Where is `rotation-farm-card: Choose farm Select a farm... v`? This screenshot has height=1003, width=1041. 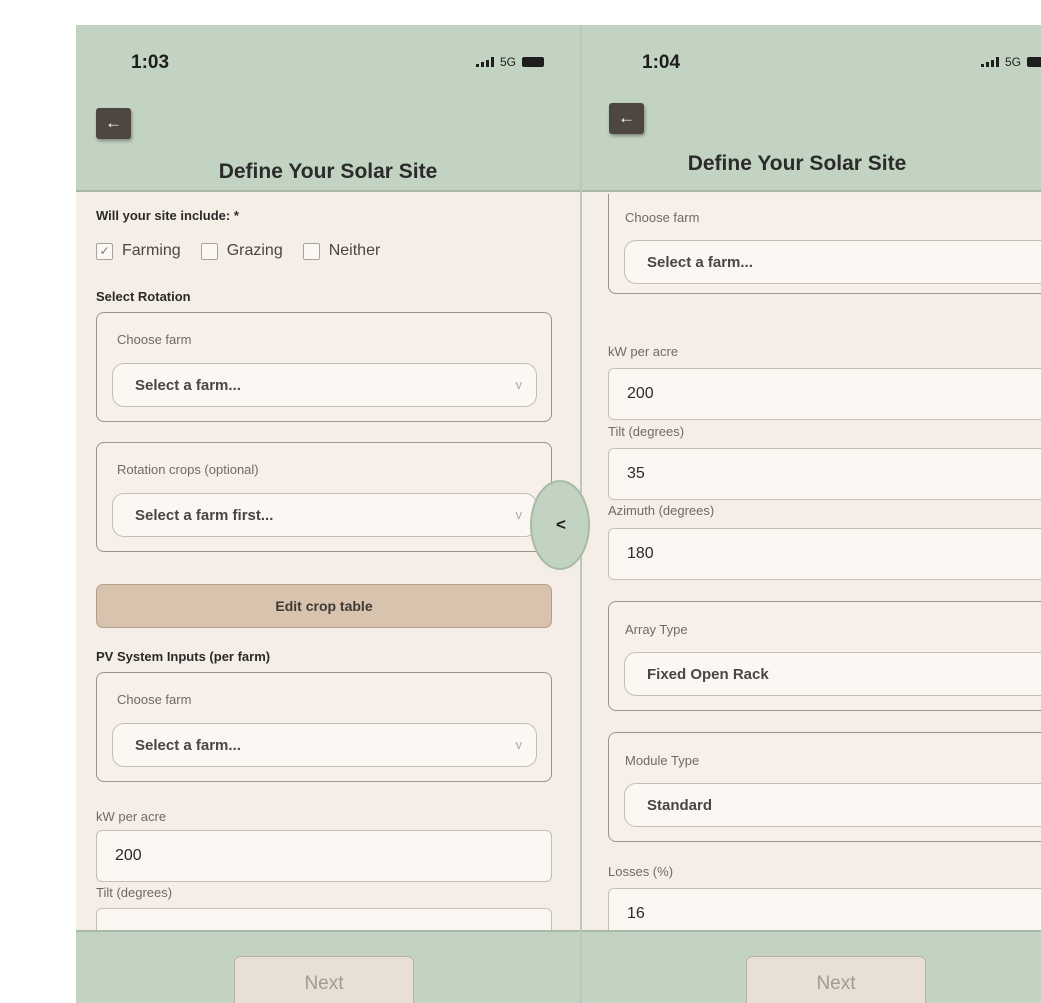 rotation-farm-card: Choose farm Select a farm... v is located at coordinates (324, 367).